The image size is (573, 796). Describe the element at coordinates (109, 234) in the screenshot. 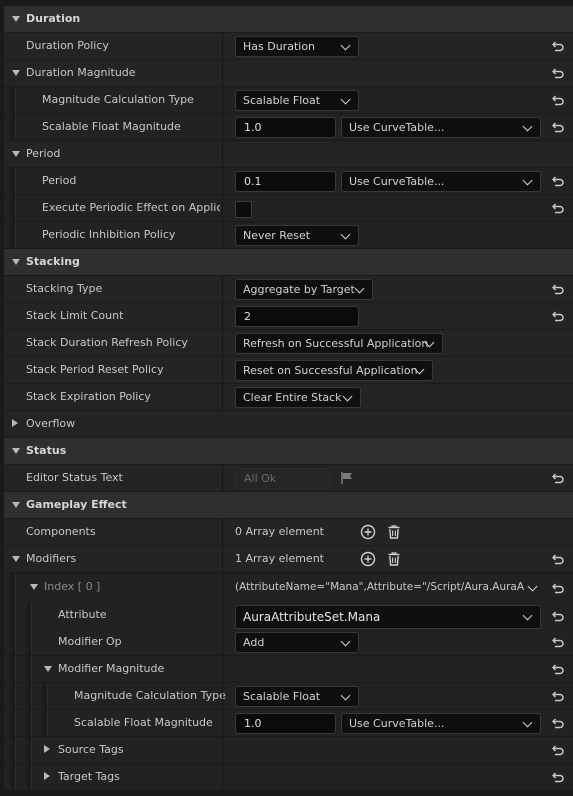

I see `property-label: Periodic Inhibition Policy` at that location.